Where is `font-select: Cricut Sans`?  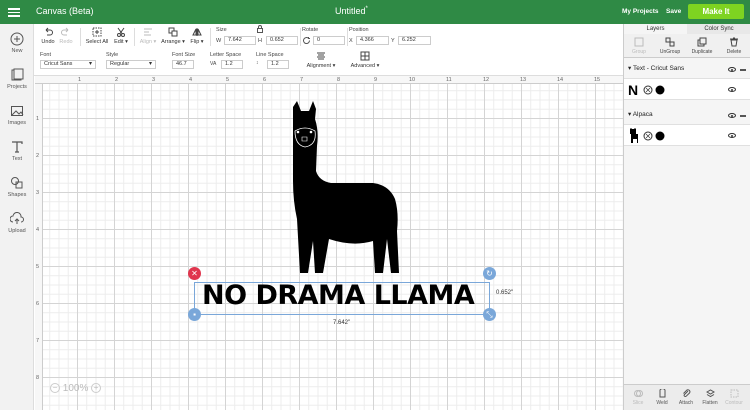 font-select: Cricut Sans is located at coordinates (68, 64).